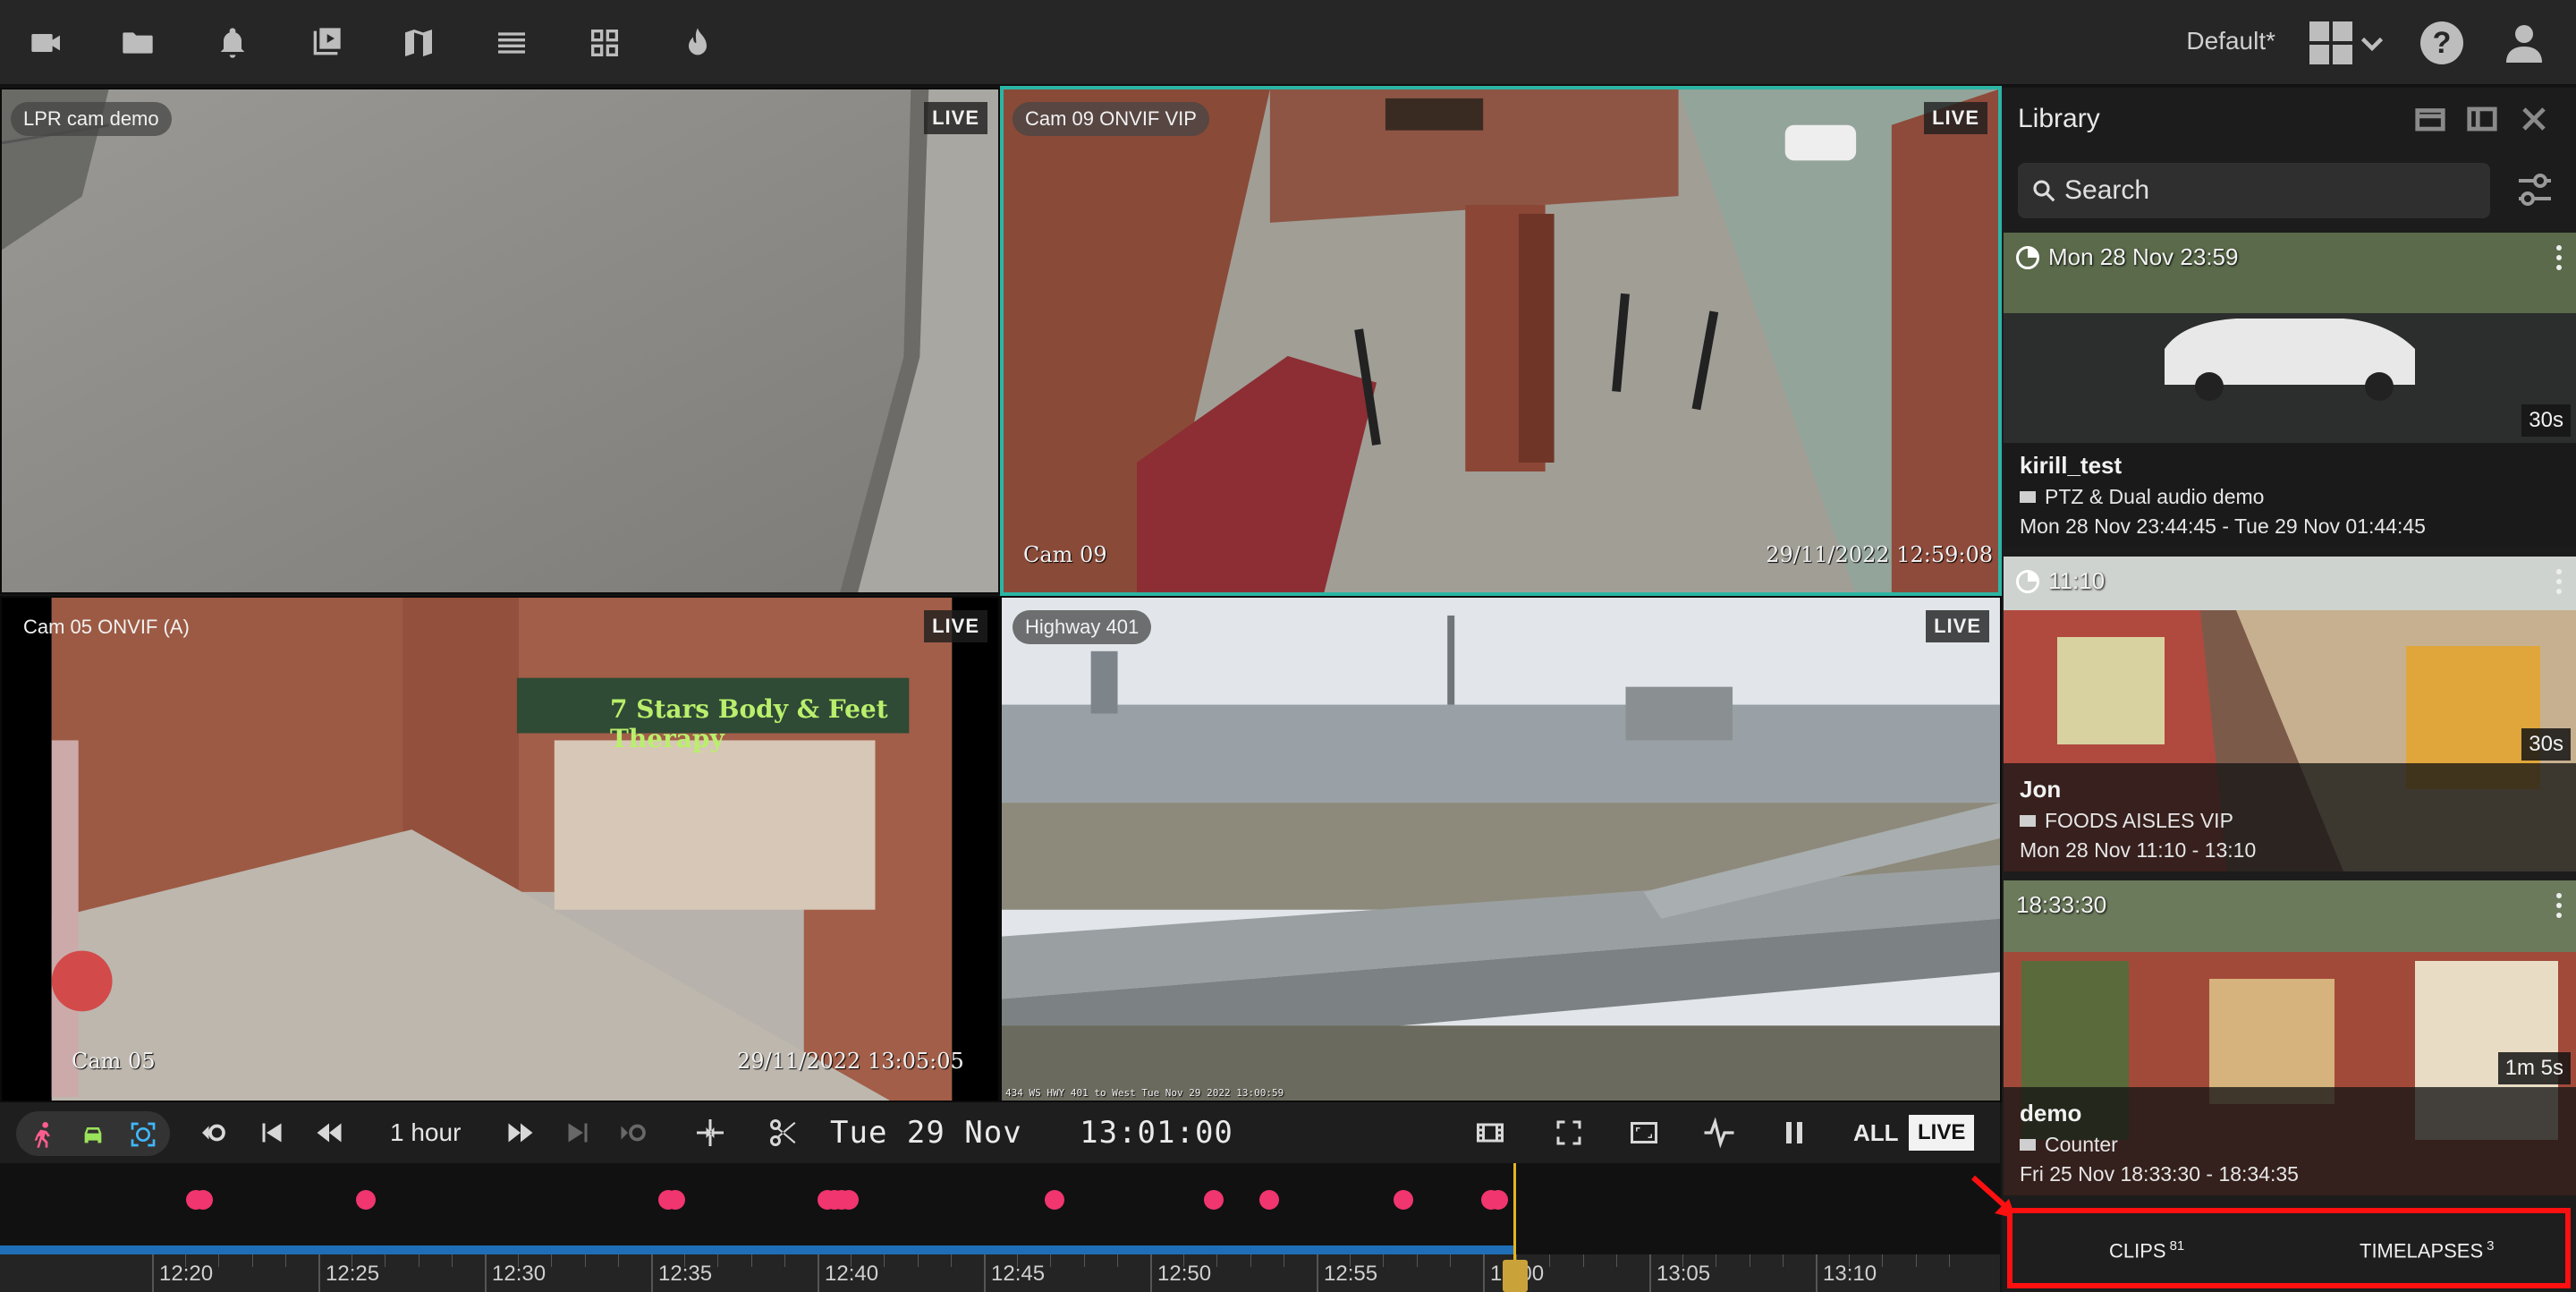 Image resolution: width=2576 pixels, height=1292 pixels. I want to click on library-search, so click(2254, 190).